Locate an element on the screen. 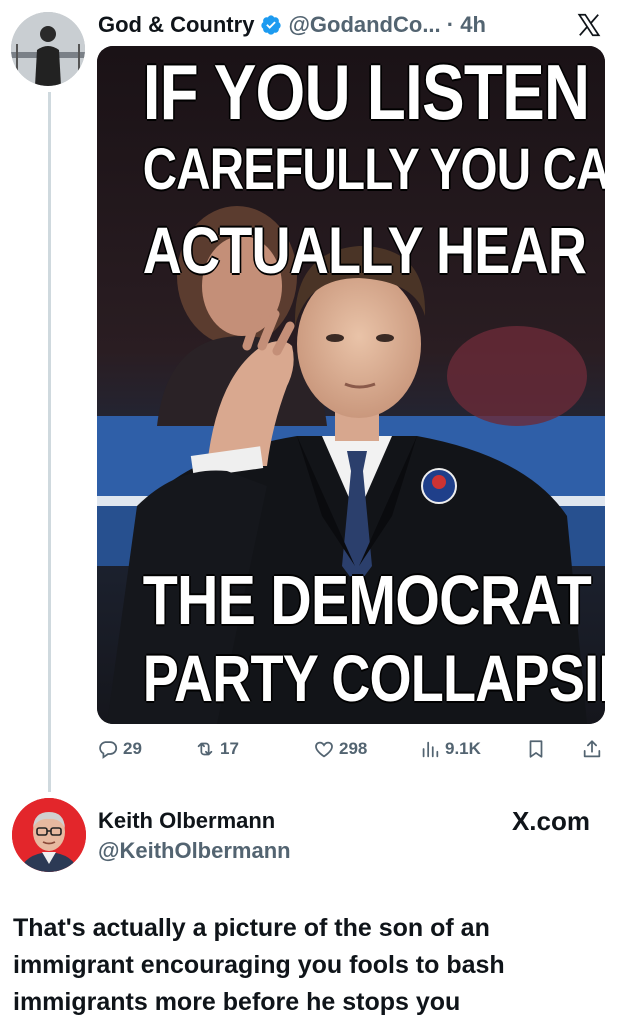 Image resolution: width=618 pixels, height=1036 pixels. views-count: 9.1K is located at coordinates (463, 748).